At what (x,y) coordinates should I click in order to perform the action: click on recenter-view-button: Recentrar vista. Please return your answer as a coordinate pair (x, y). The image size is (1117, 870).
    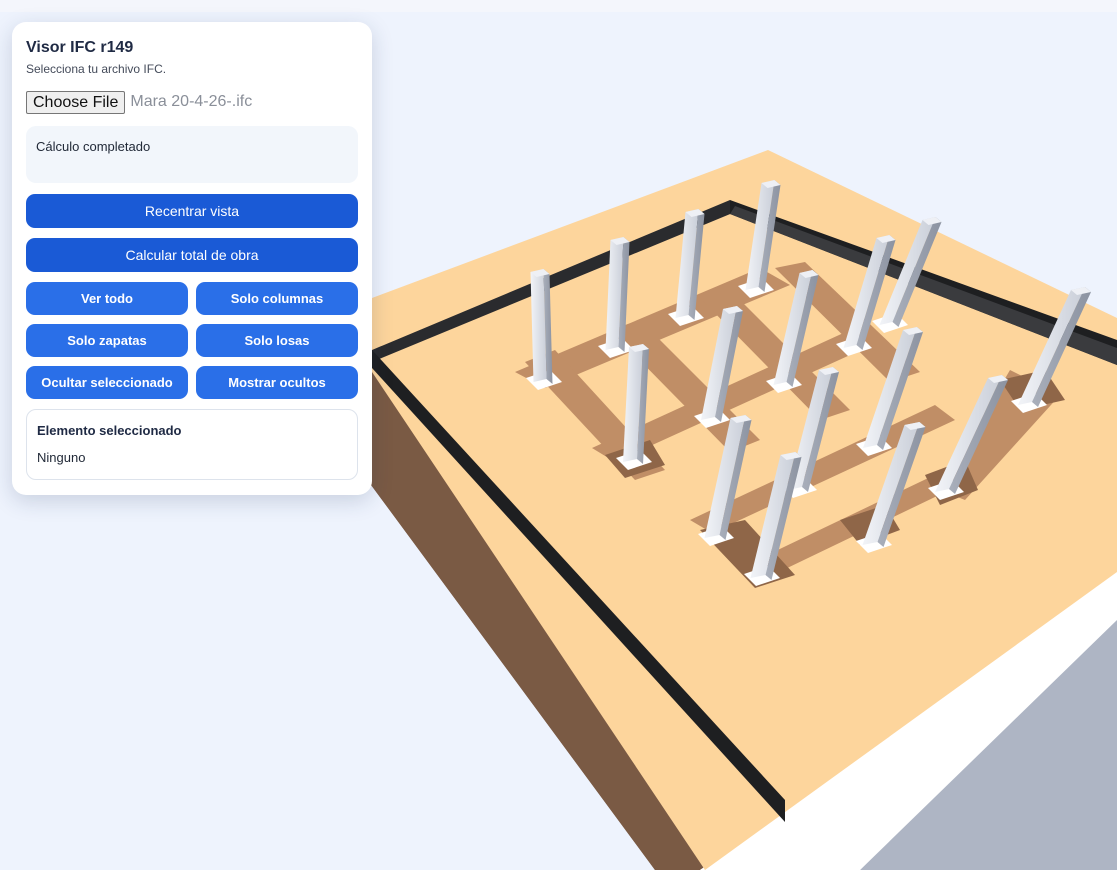
    Looking at the image, I should click on (192, 211).